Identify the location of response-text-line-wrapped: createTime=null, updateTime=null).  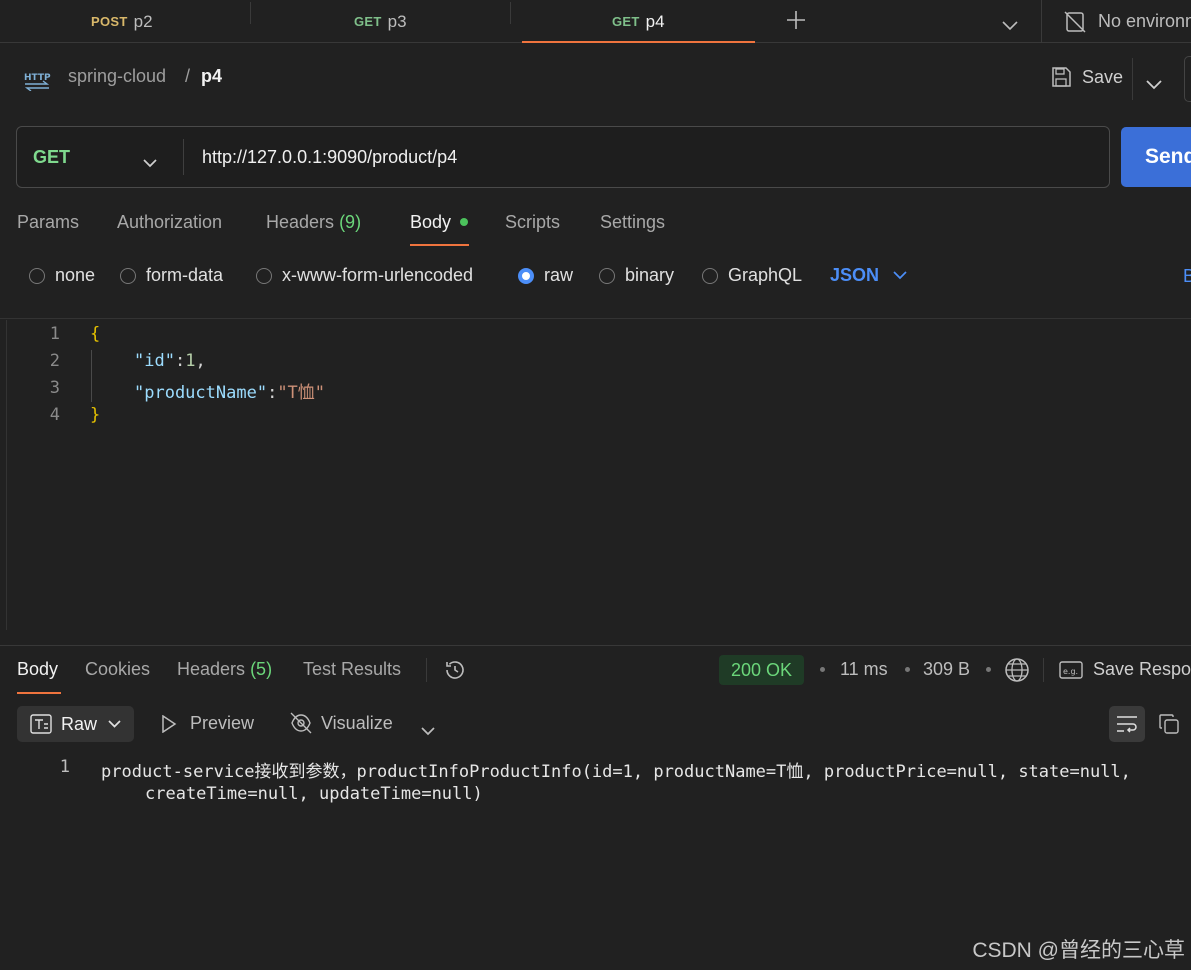
(314, 794).